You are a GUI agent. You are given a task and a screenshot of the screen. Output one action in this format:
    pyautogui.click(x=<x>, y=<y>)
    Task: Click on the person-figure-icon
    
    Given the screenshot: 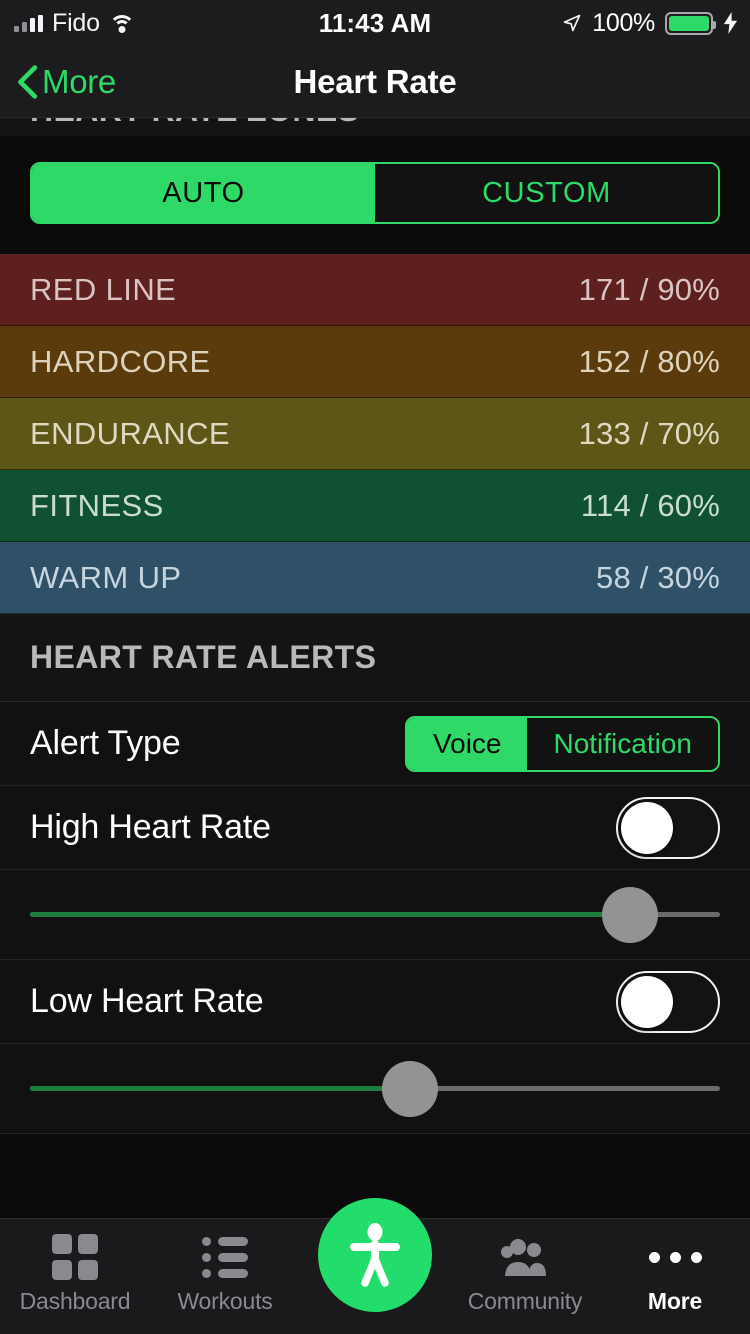 What is the action you would take?
    pyautogui.click(x=375, y=1255)
    